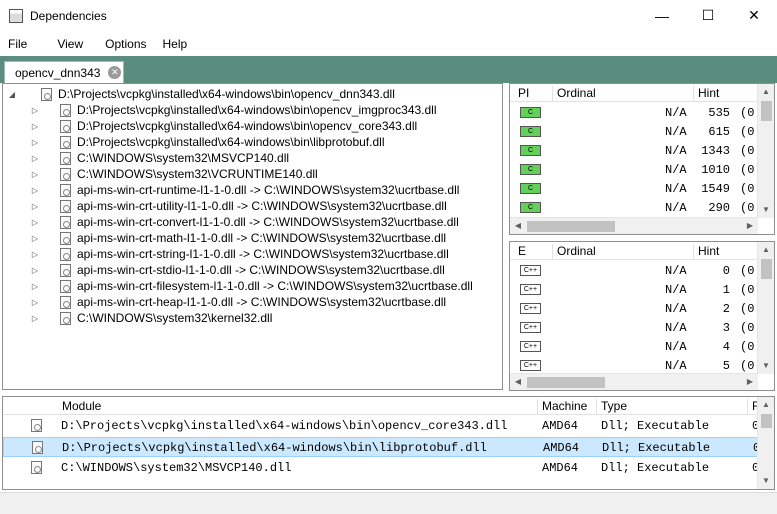 This screenshot has height=514, width=777. What do you see at coordinates (642, 188) in the screenshot?
I see `imports-row: C N/A 1549 (0:` at bounding box center [642, 188].